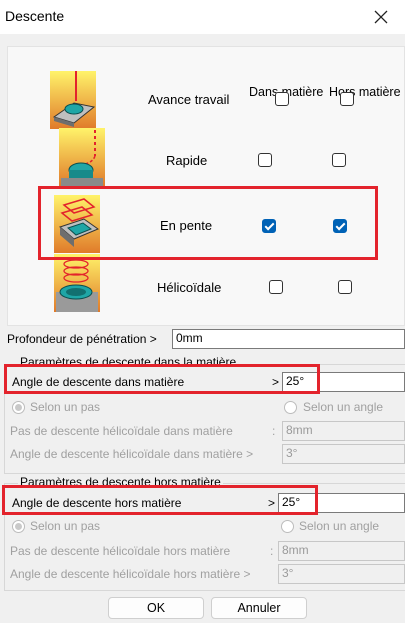  I want to click on profondeur-label: Profondeur de pénétration >, so click(82, 339).